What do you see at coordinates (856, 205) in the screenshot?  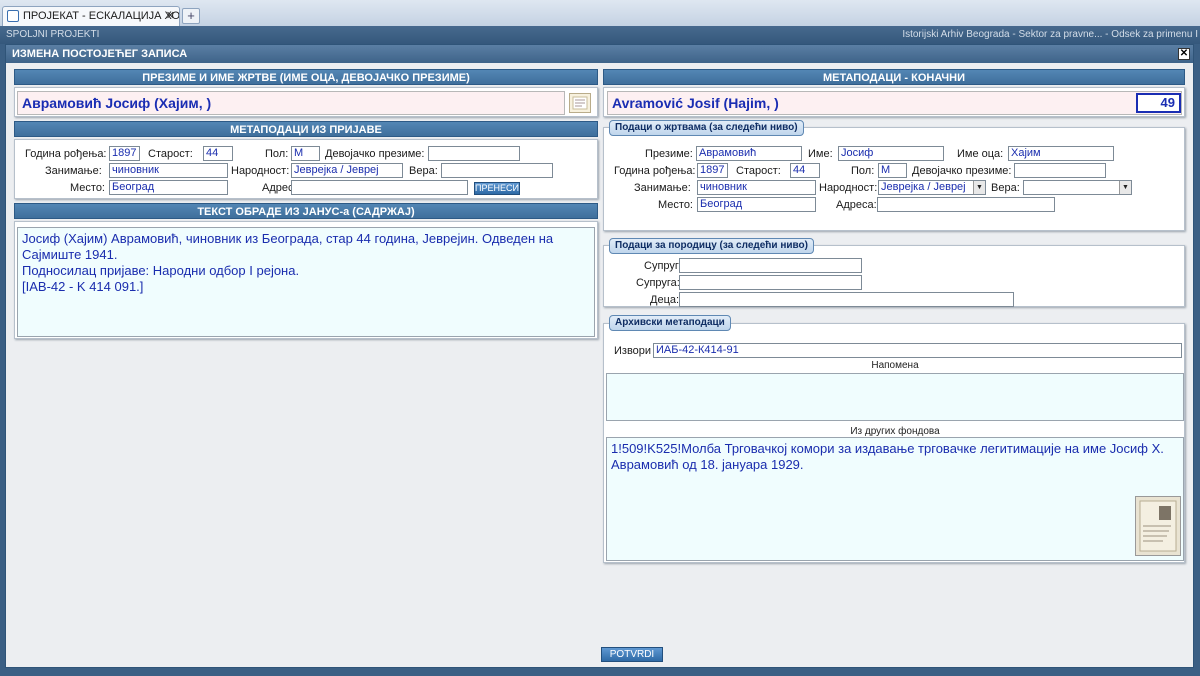 I see `address-label: Адреса:` at bounding box center [856, 205].